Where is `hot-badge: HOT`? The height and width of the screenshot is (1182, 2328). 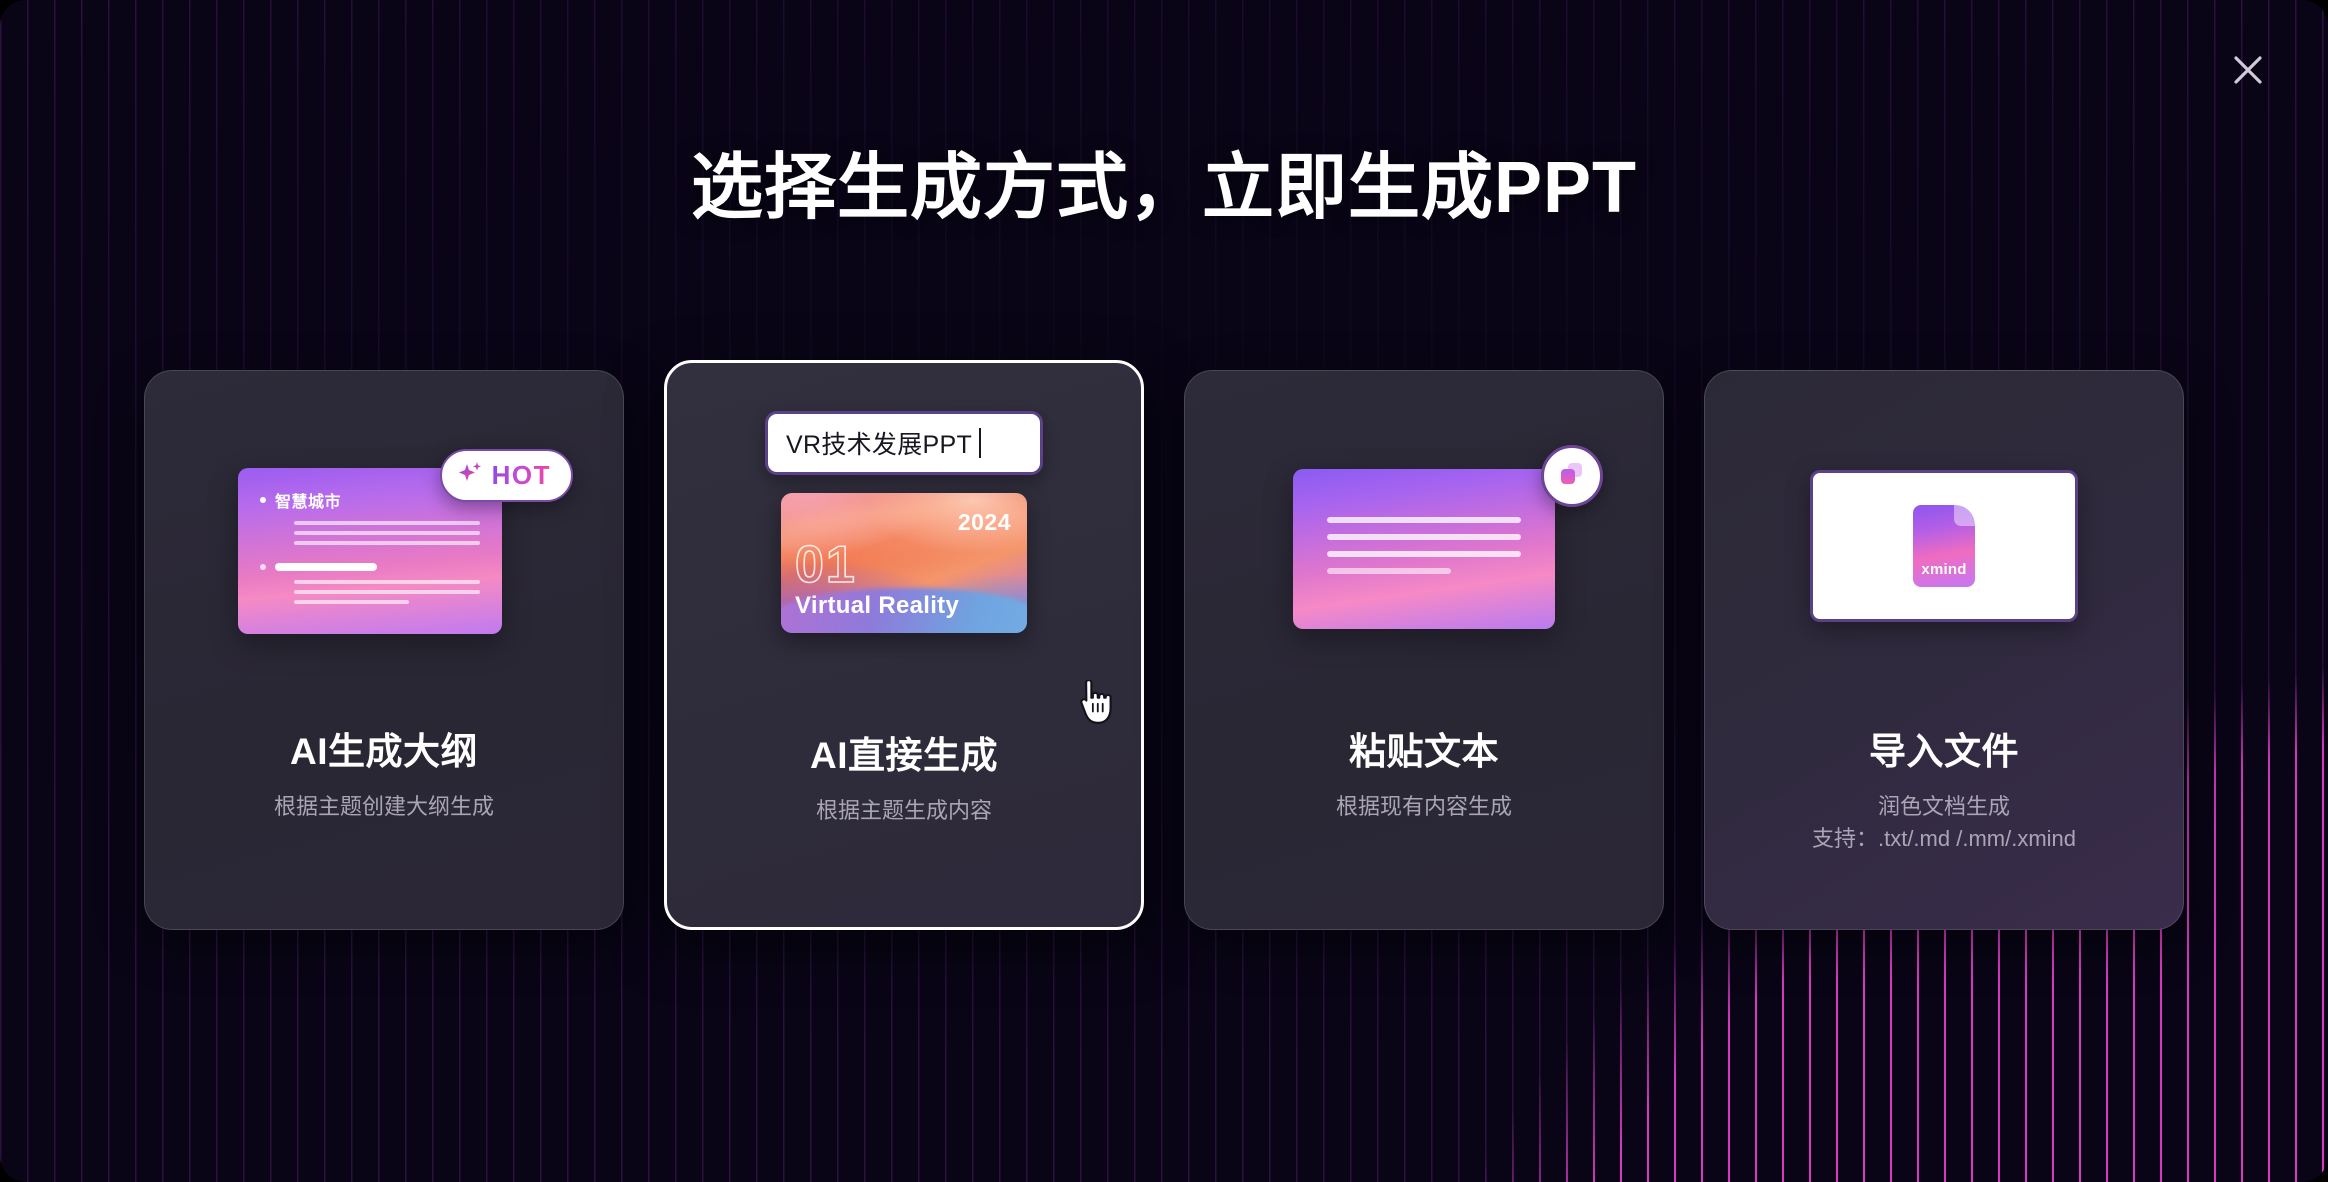
hot-badge: HOT is located at coordinates (506, 475).